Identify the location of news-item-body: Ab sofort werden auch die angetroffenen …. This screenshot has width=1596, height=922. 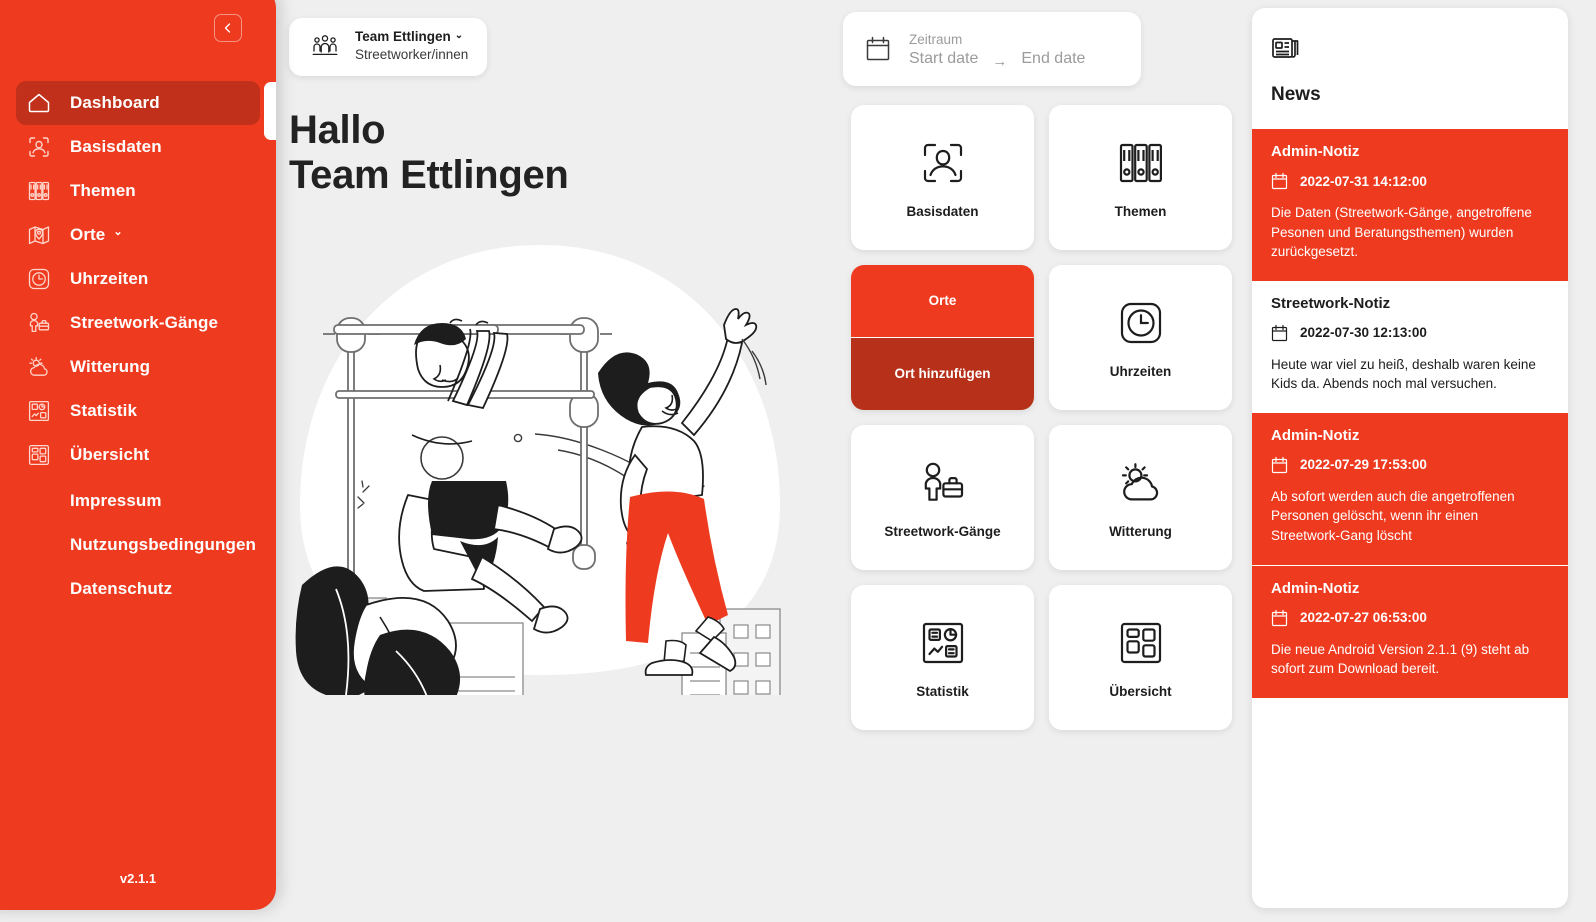
(1393, 515).